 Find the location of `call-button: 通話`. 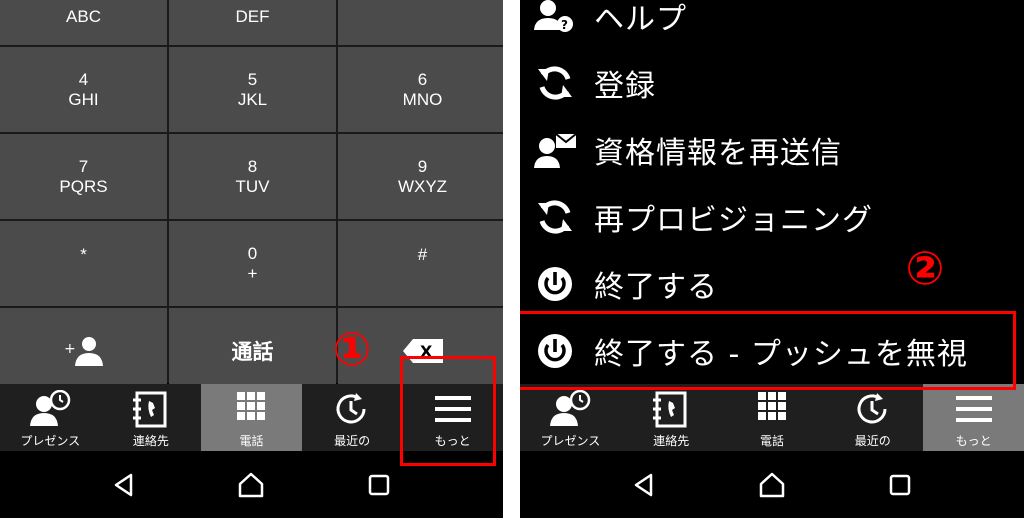

call-button: 通話 is located at coordinates (252, 350).